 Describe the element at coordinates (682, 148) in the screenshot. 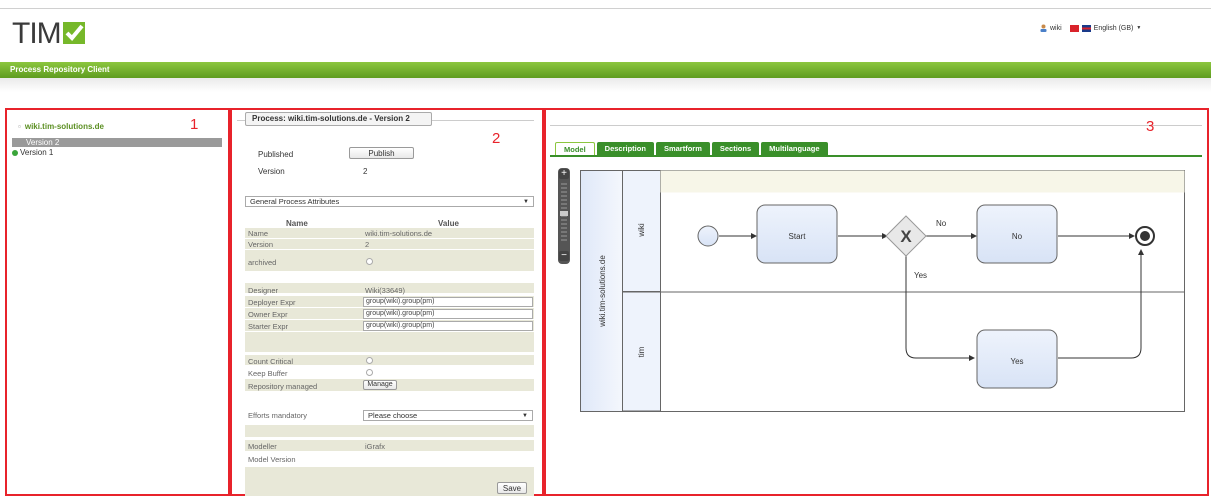

I see `tab-smartform: Smartform` at that location.